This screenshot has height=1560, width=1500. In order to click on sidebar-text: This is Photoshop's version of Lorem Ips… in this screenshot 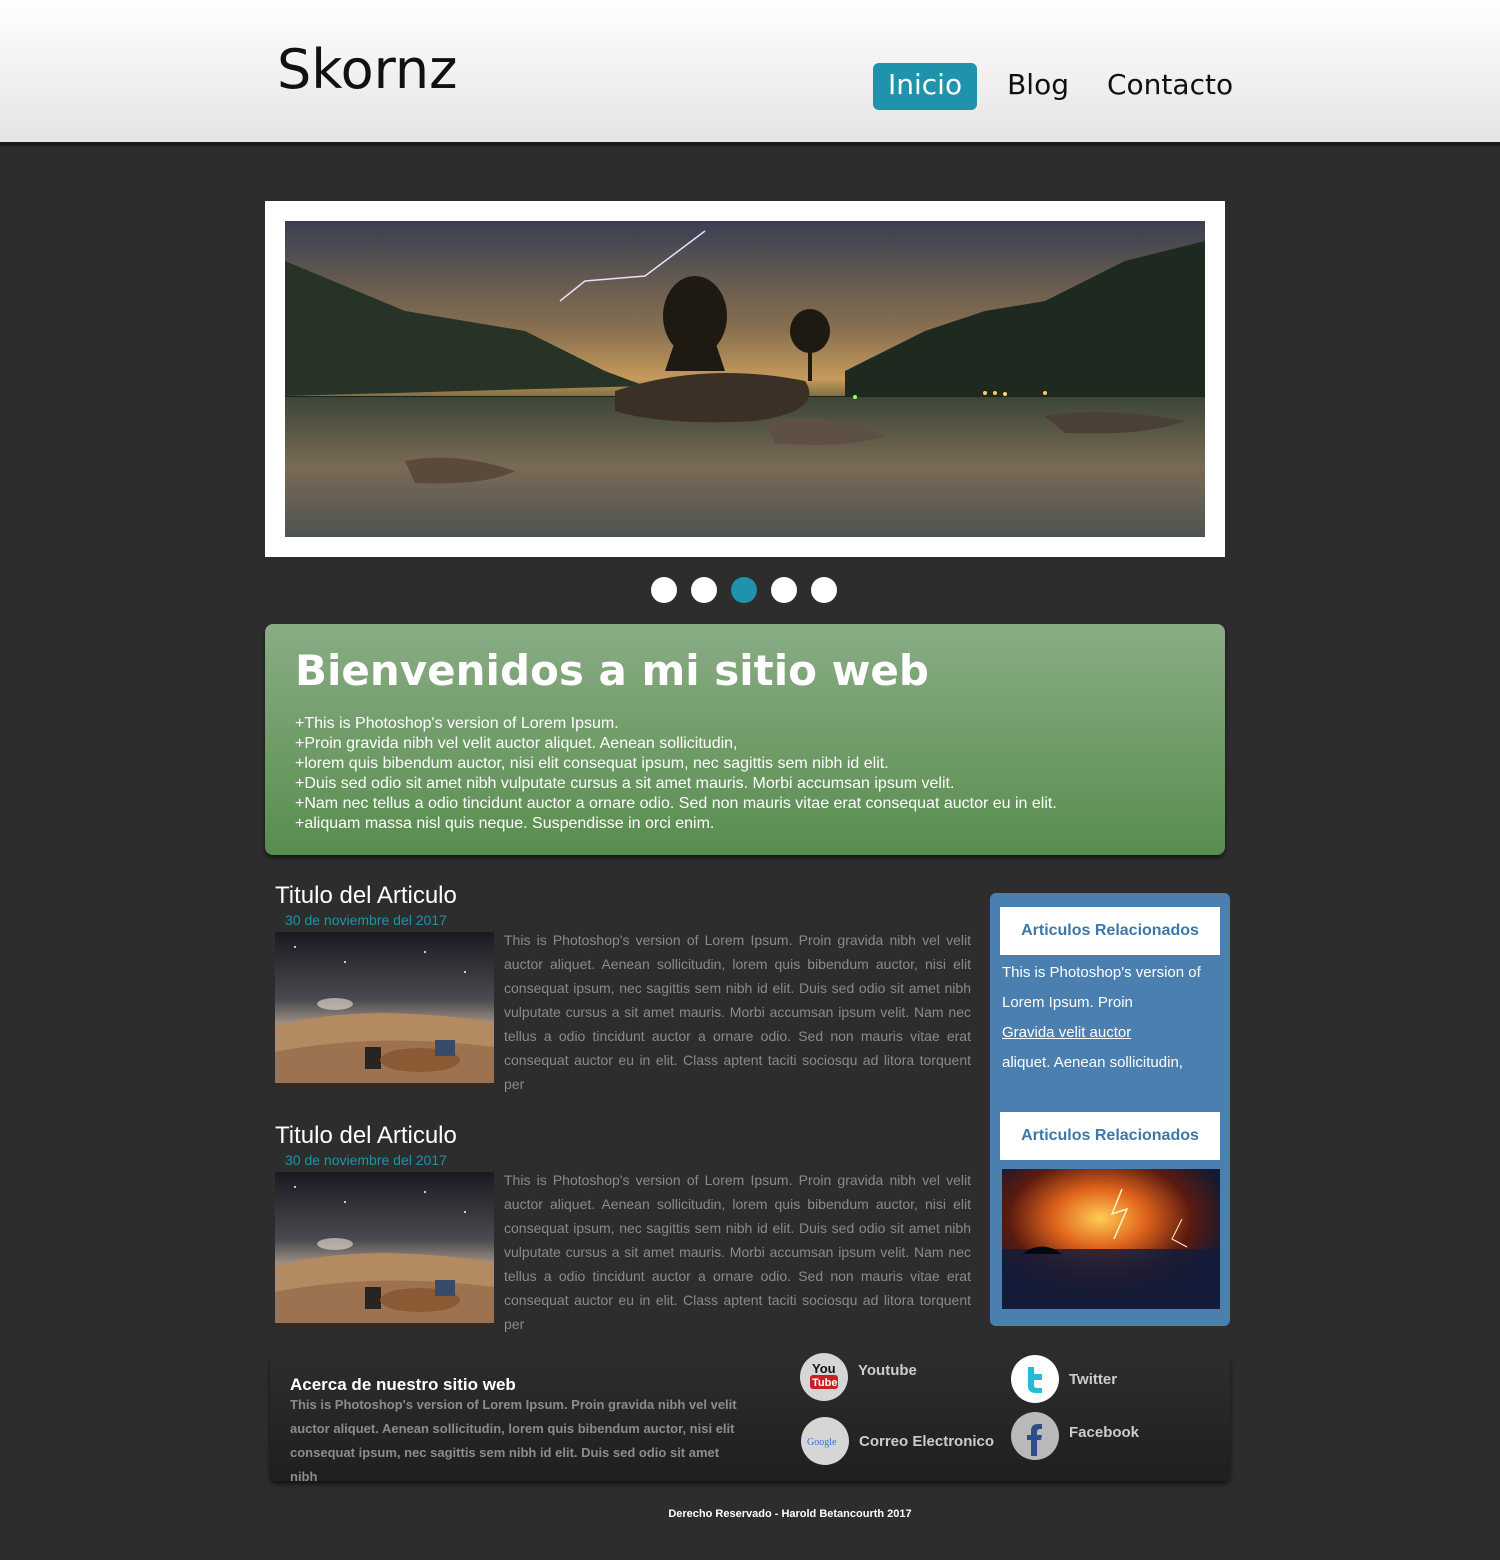, I will do `click(1113, 1018)`.